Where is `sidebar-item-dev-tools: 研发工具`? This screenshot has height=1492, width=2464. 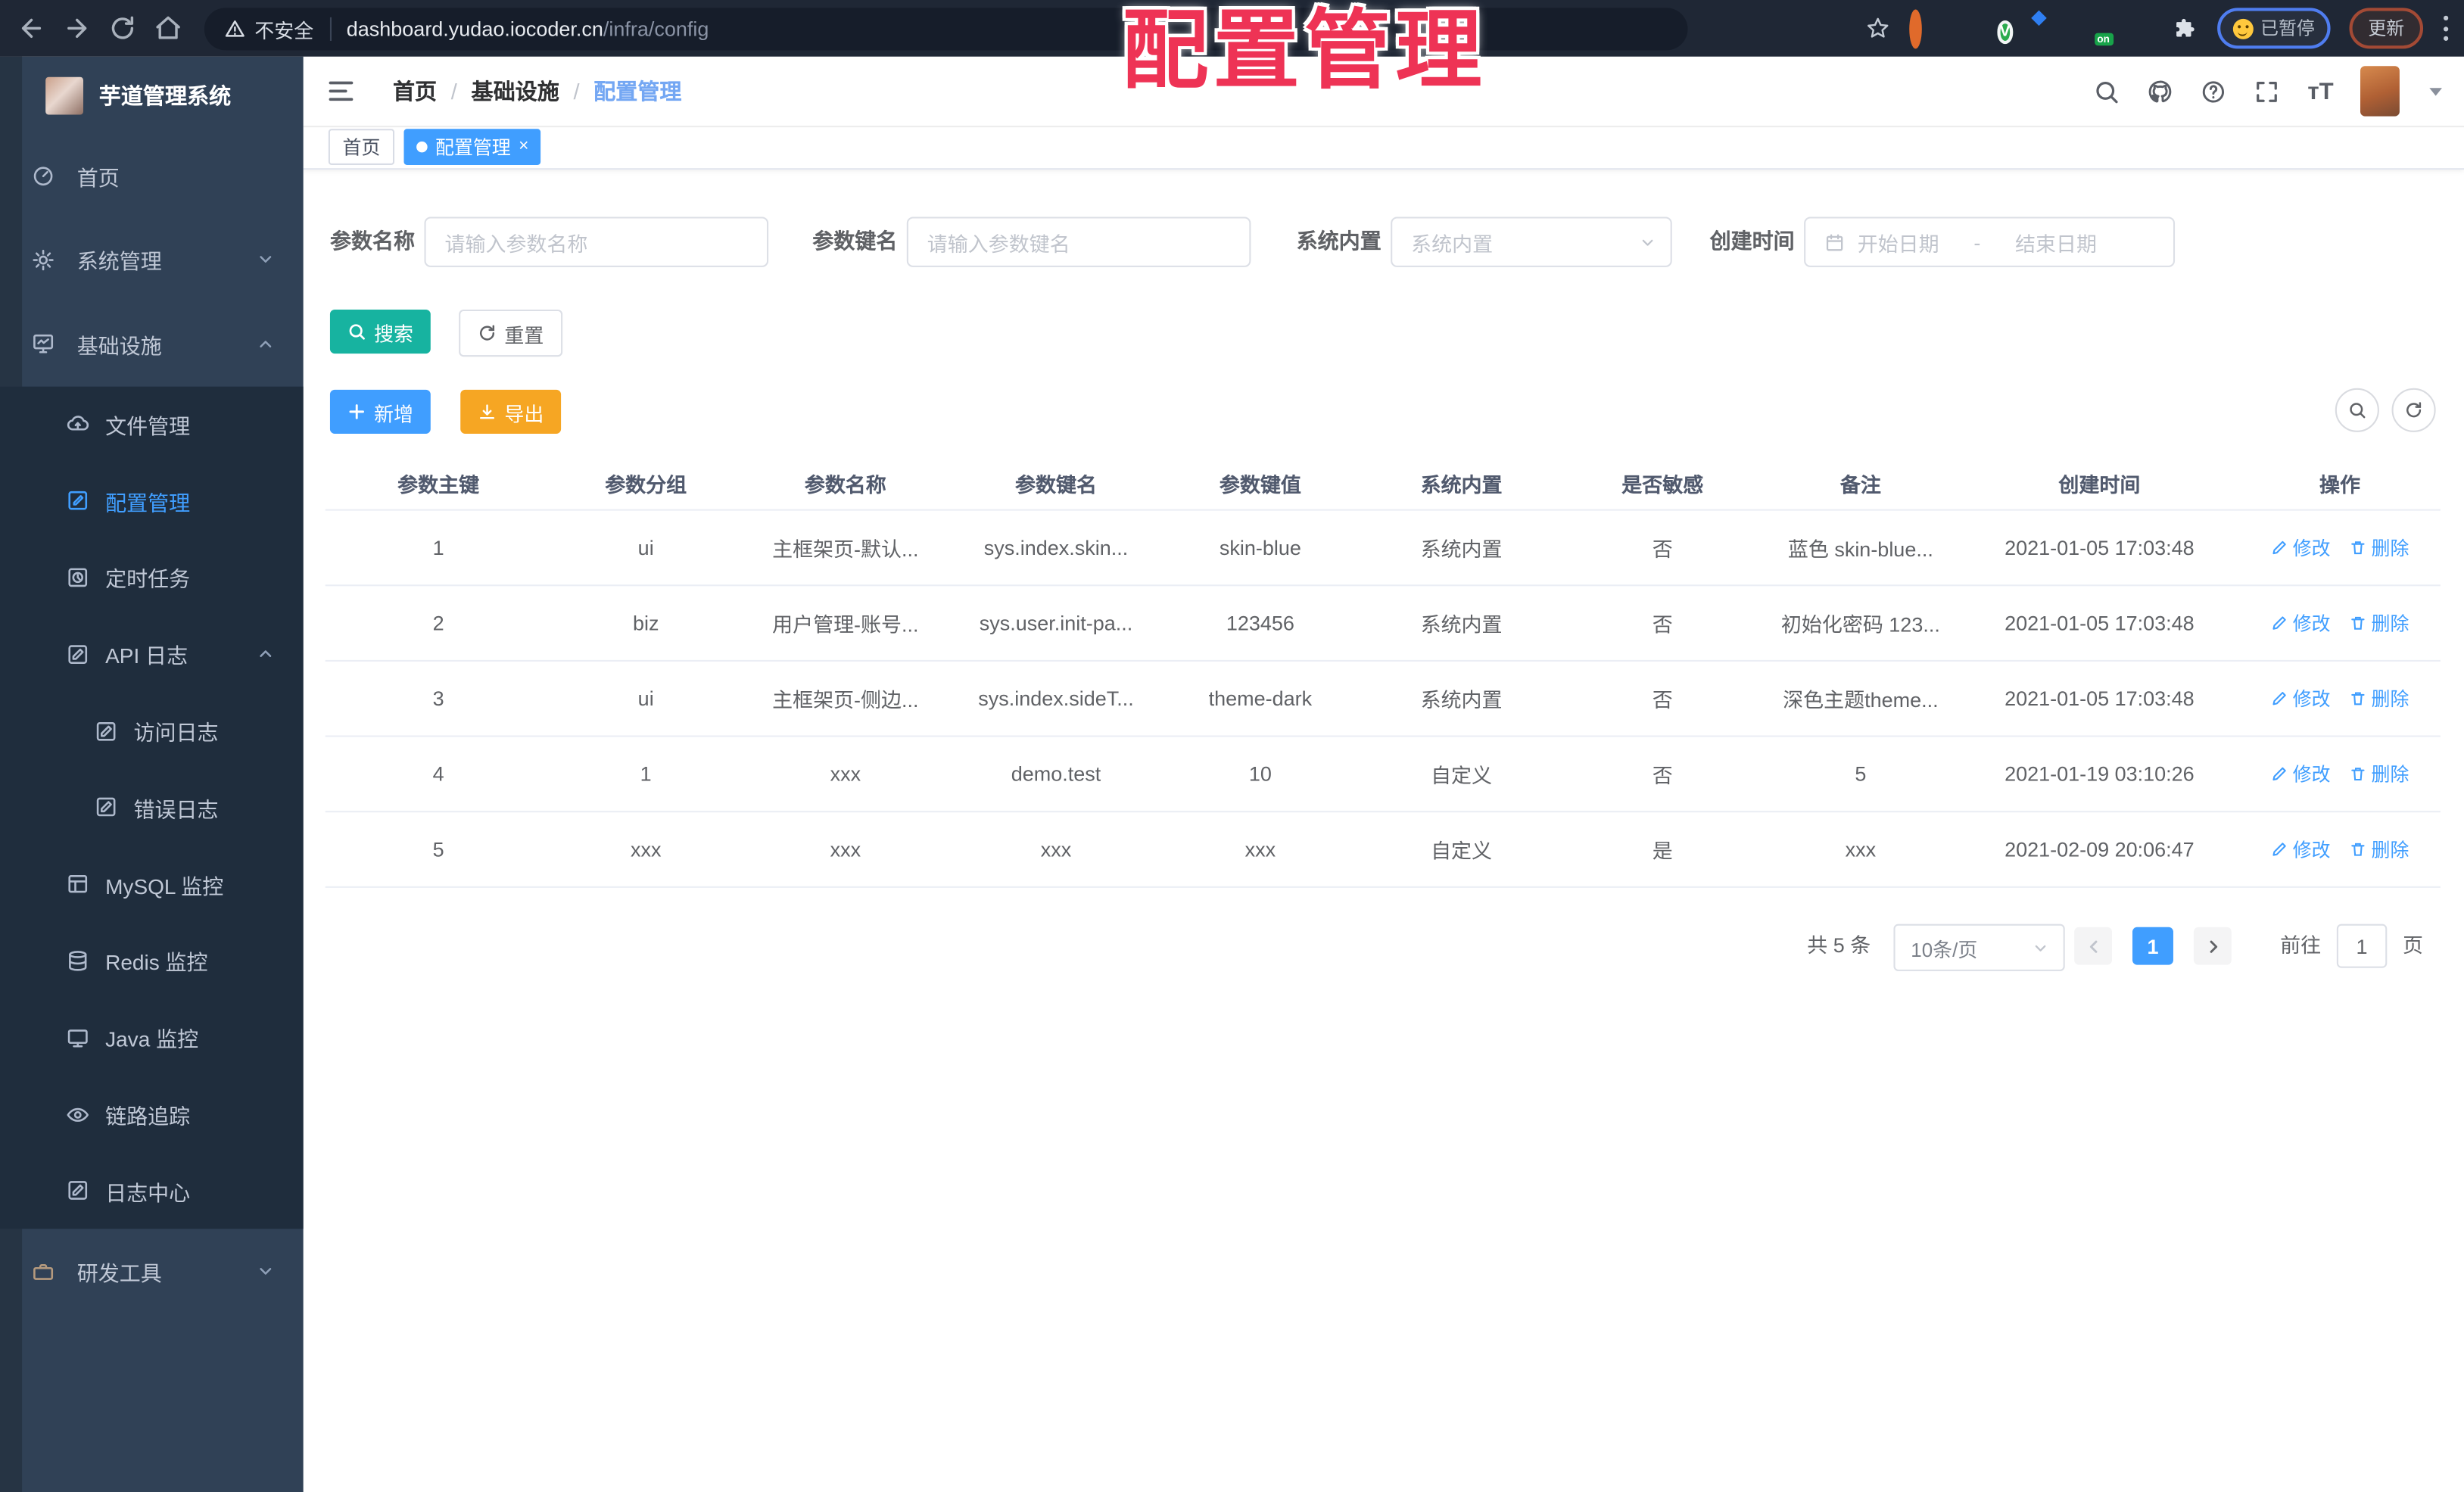 sidebar-item-dev-tools: 研发工具 is located at coordinates (152, 1271).